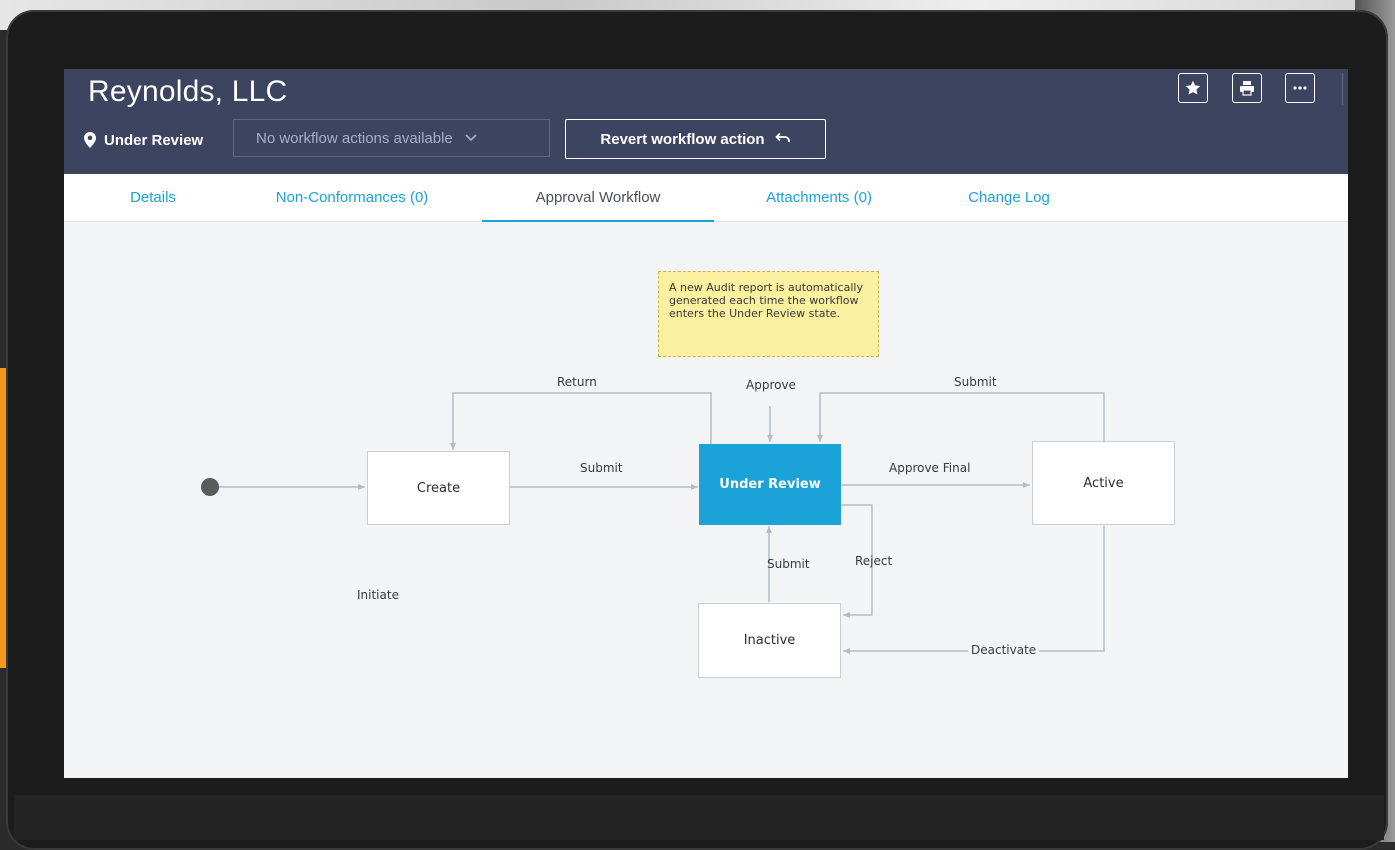 The width and height of the screenshot is (1395, 850). Describe the element at coordinates (930, 468) in the screenshot. I see `edge-label-approve-final: Approve Final` at that location.